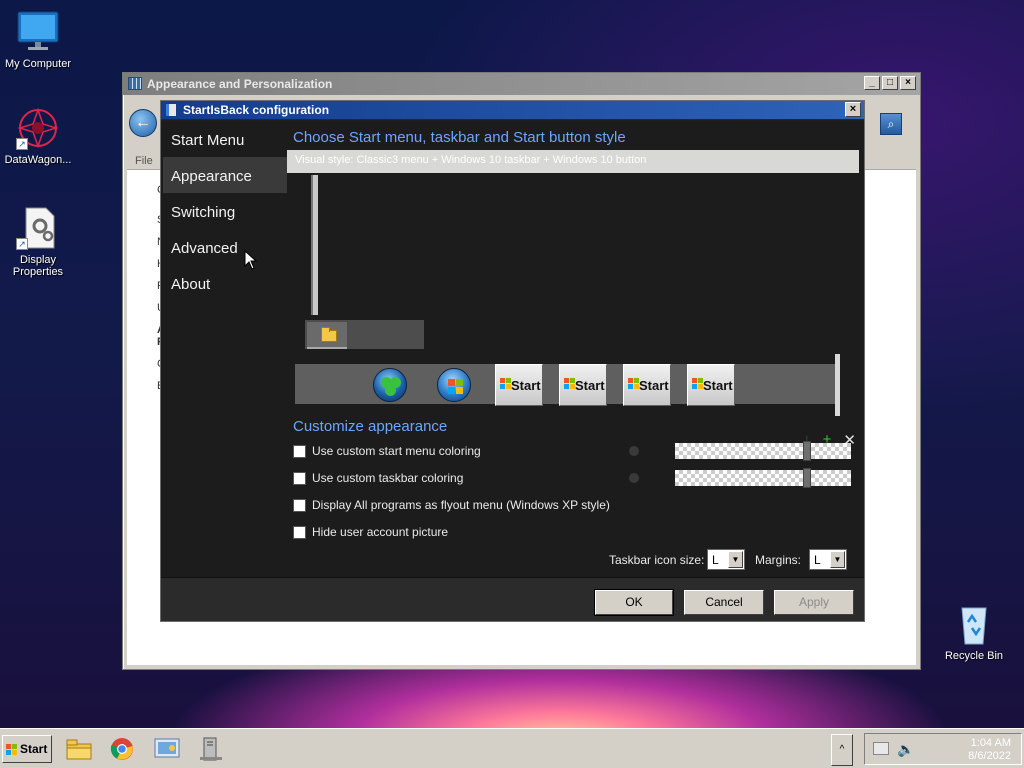 The image size is (1024, 768). Describe the element at coordinates (38, 128) in the screenshot. I see `datawagon-icon: ↗` at that location.